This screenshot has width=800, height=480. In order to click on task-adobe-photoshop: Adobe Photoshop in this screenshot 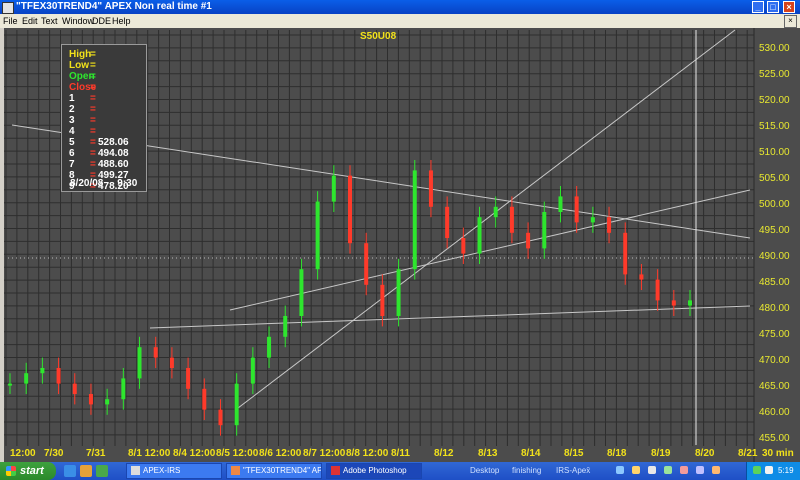, I will do `click(374, 471)`.